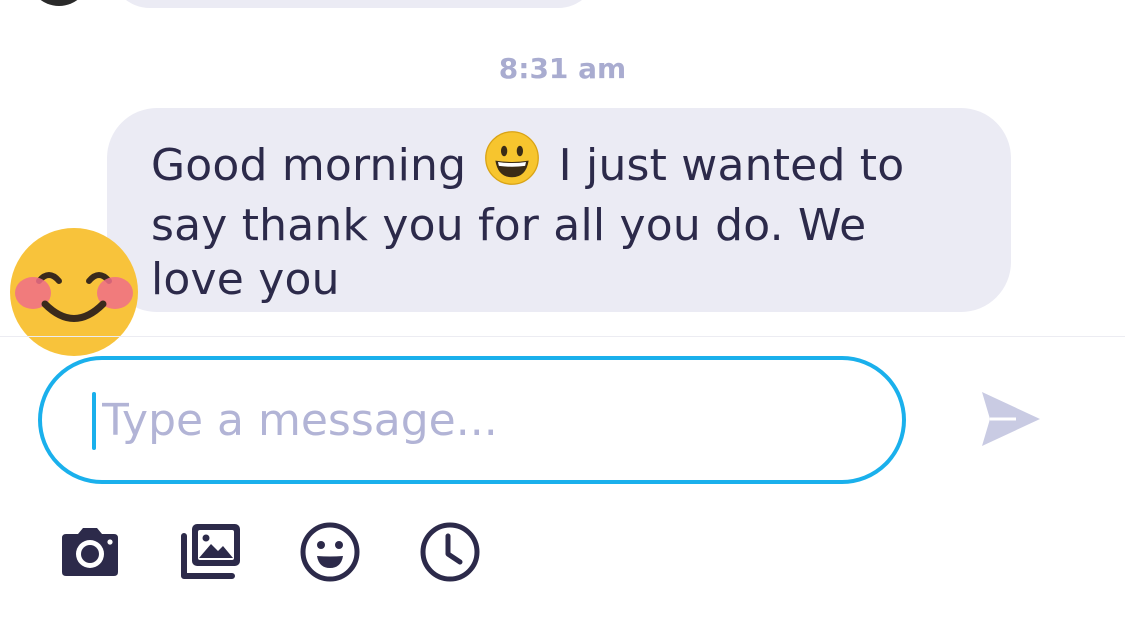 This screenshot has height=626, width=1125. What do you see at coordinates (354, 4) in the screenshot?
I see `previous-message-bubble` at bounding box center [354, 4].